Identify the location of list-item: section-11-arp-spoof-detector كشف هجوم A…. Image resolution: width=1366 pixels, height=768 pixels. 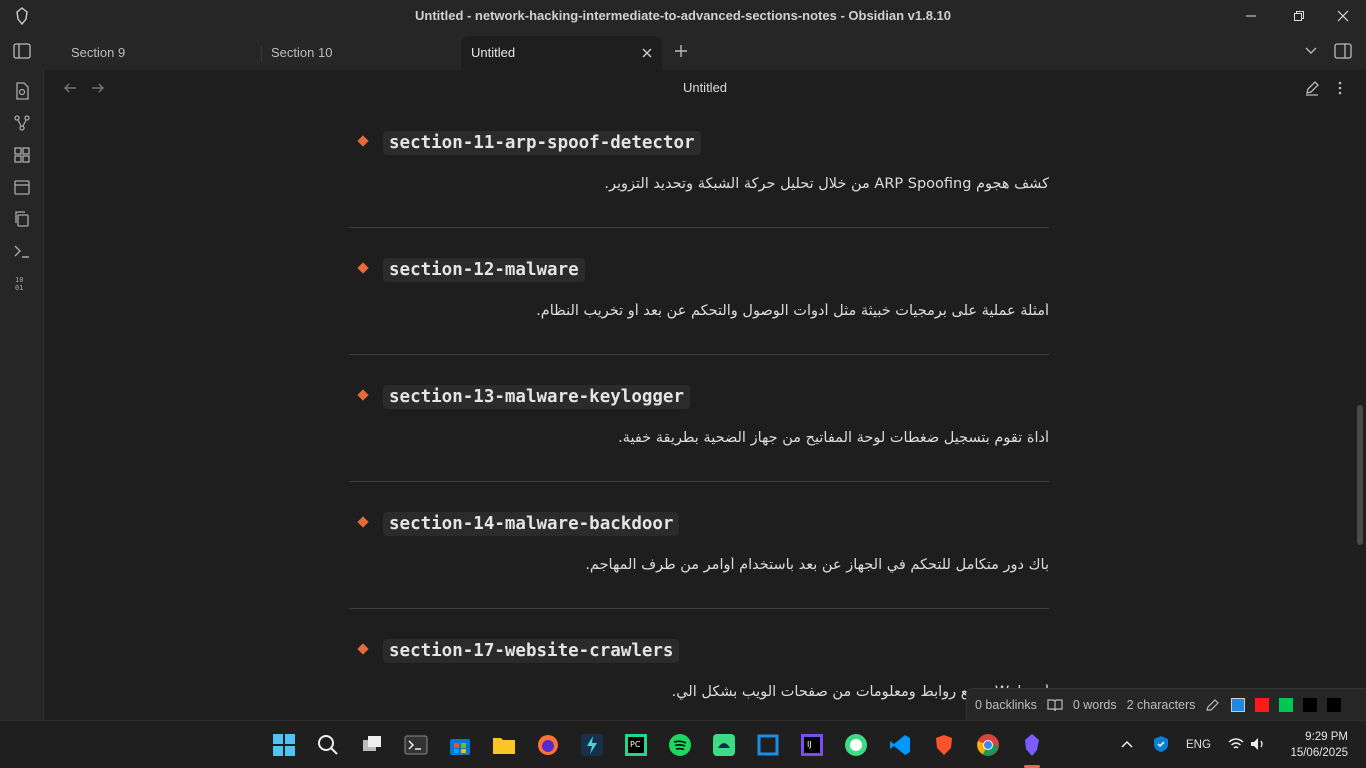
(699, 189).